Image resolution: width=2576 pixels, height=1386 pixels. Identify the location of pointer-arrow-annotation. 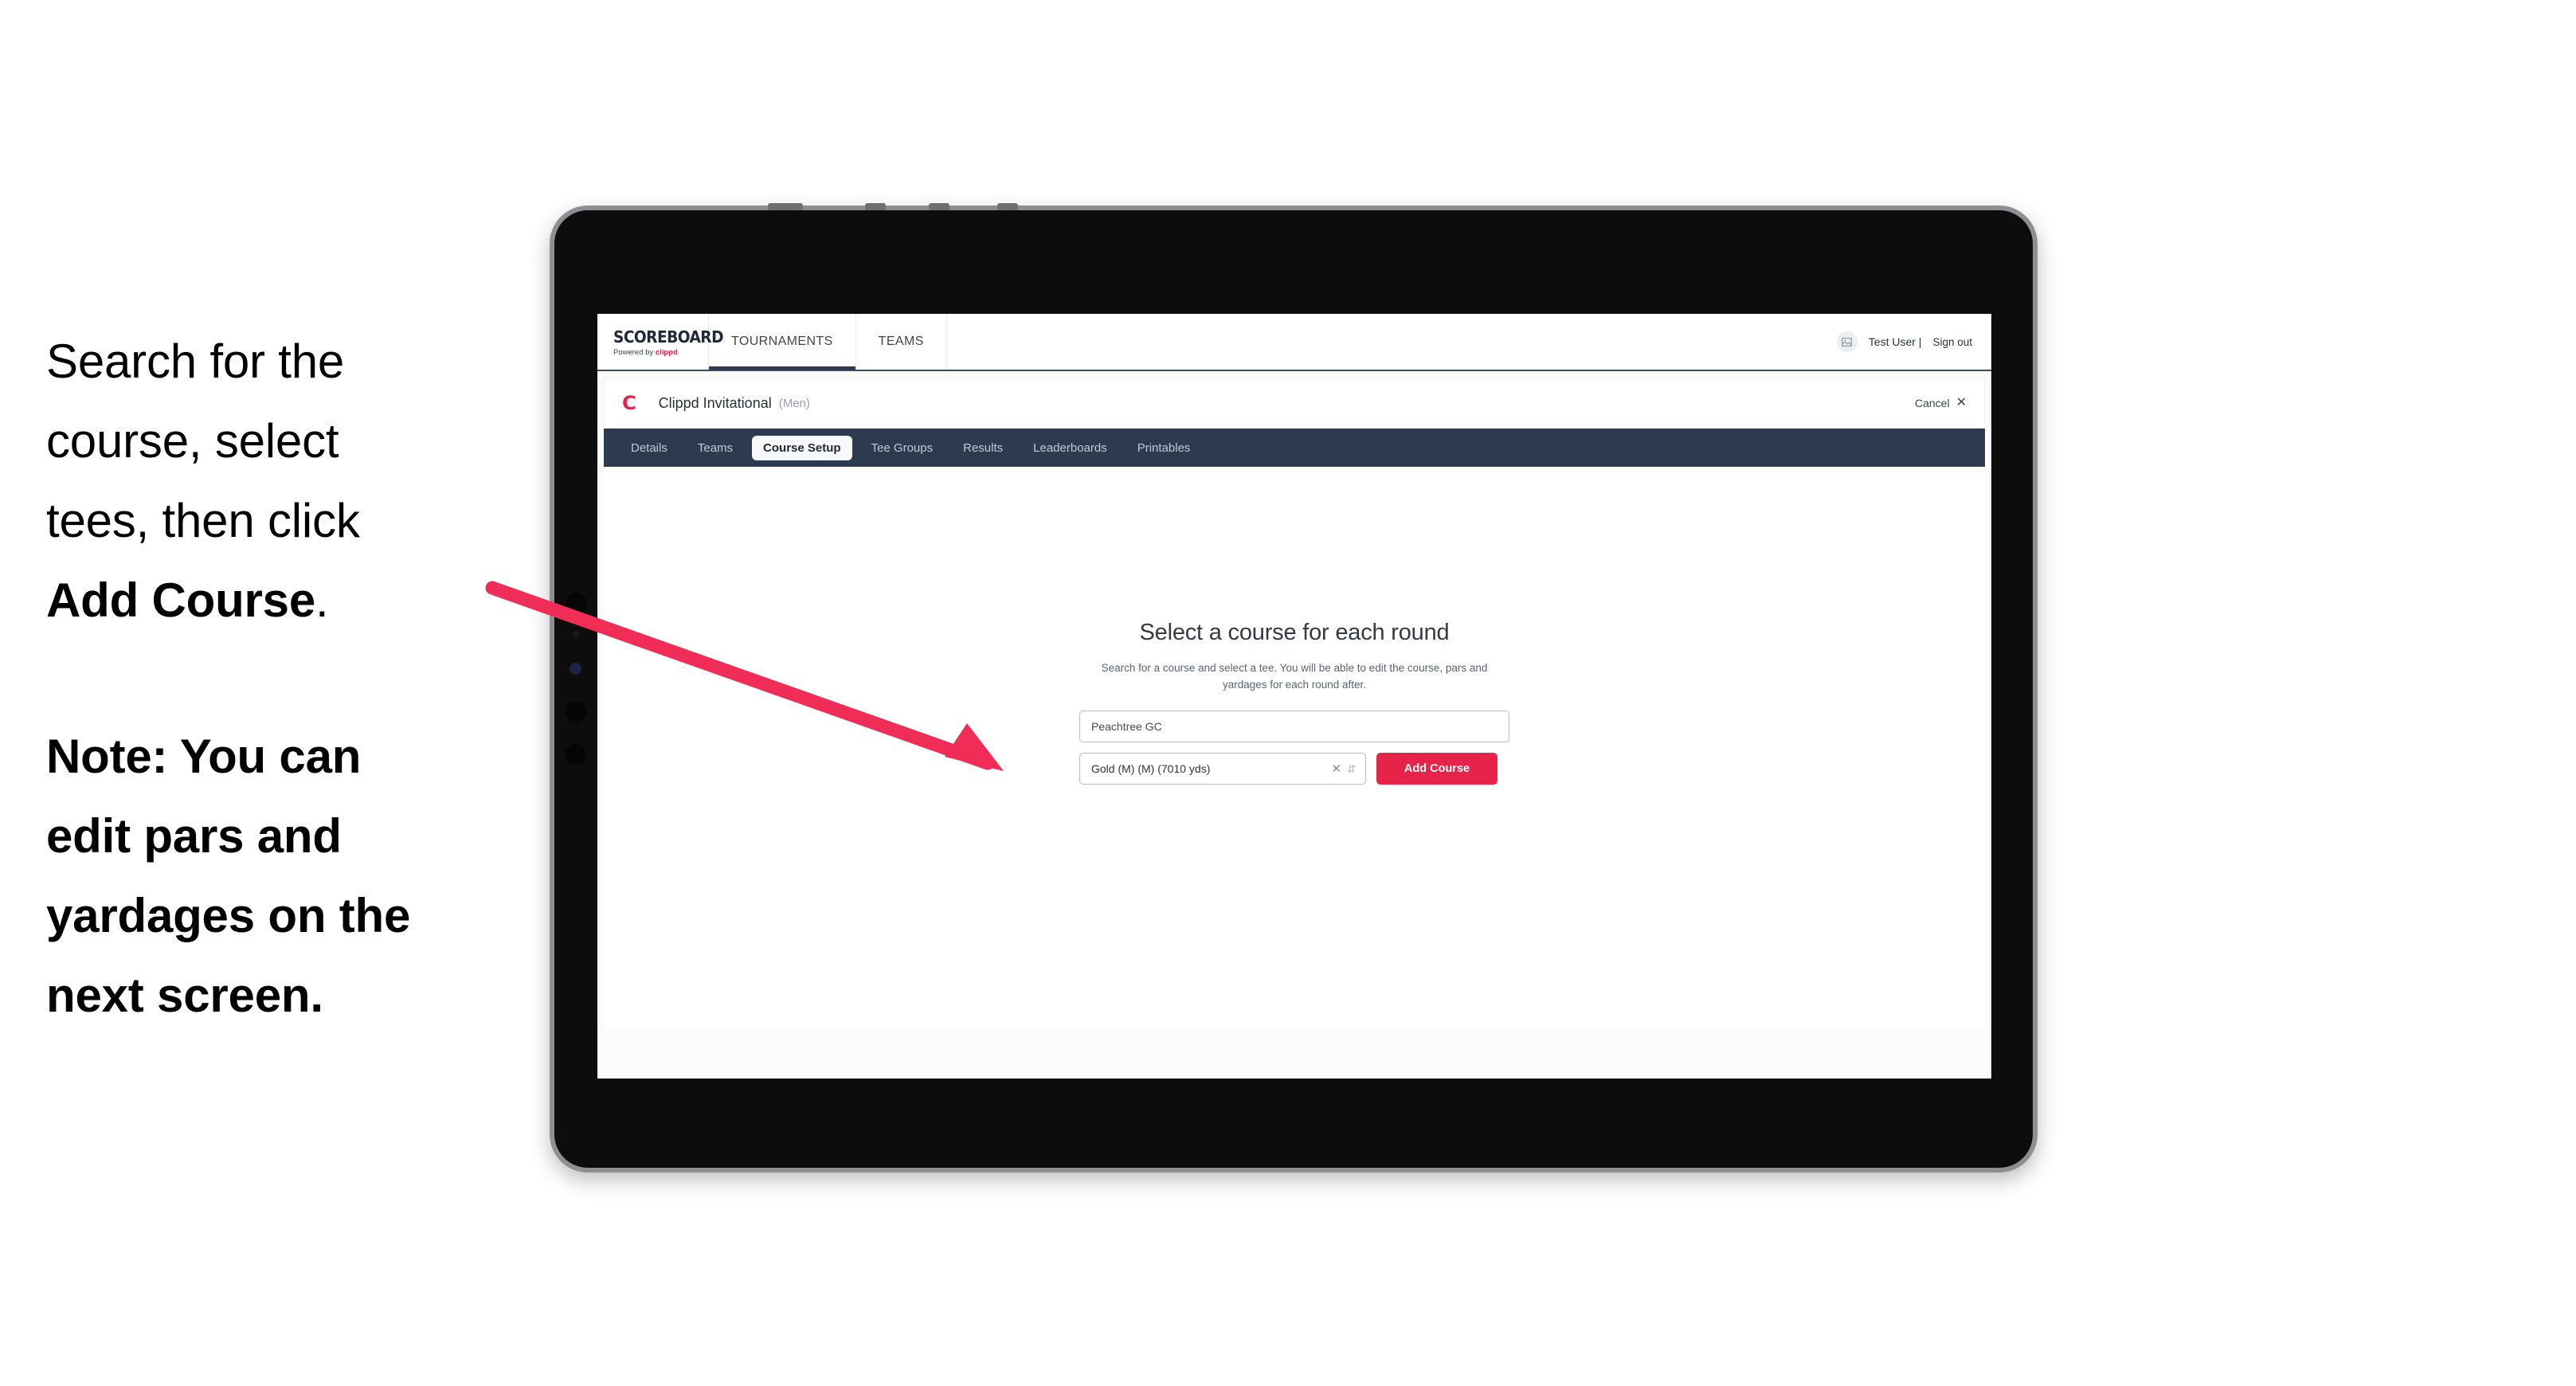
(744, 676).